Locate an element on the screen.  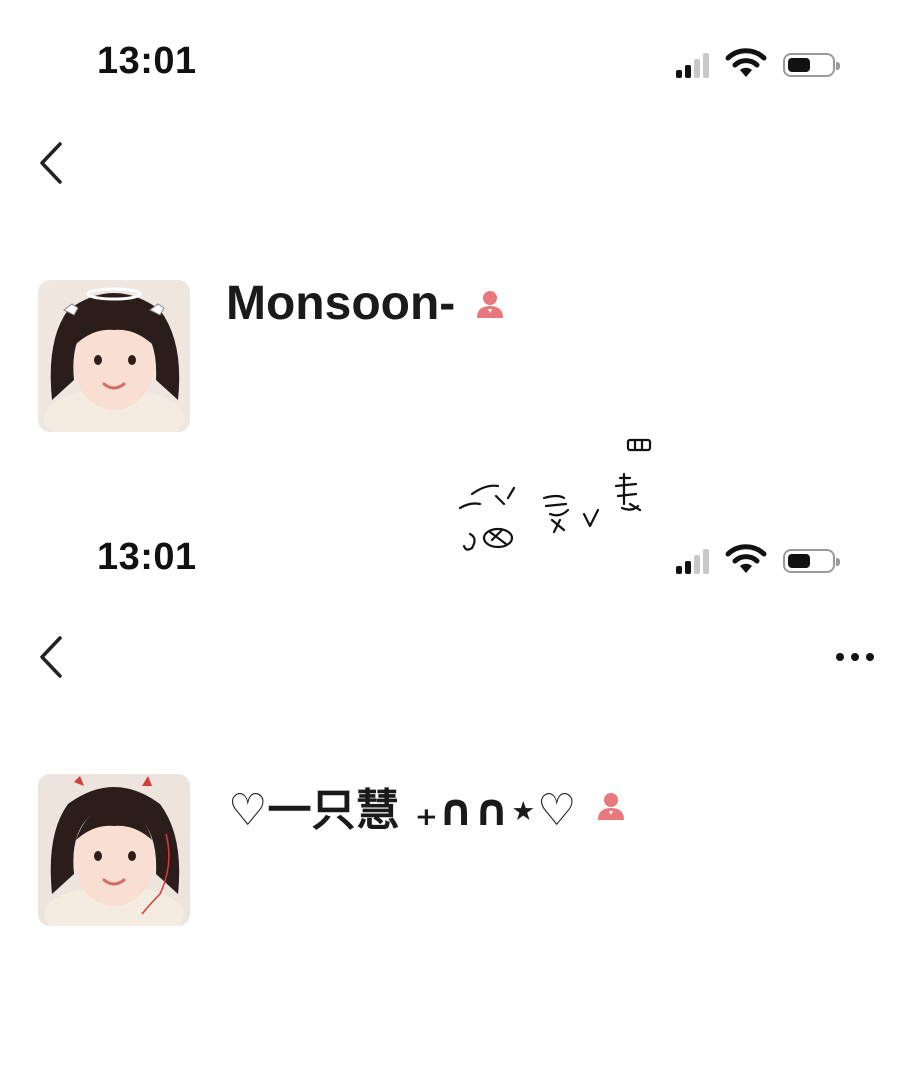
profile-header: ♡一只慧 ₊∩∩⋆♡ is located at coordinates (428, 806).